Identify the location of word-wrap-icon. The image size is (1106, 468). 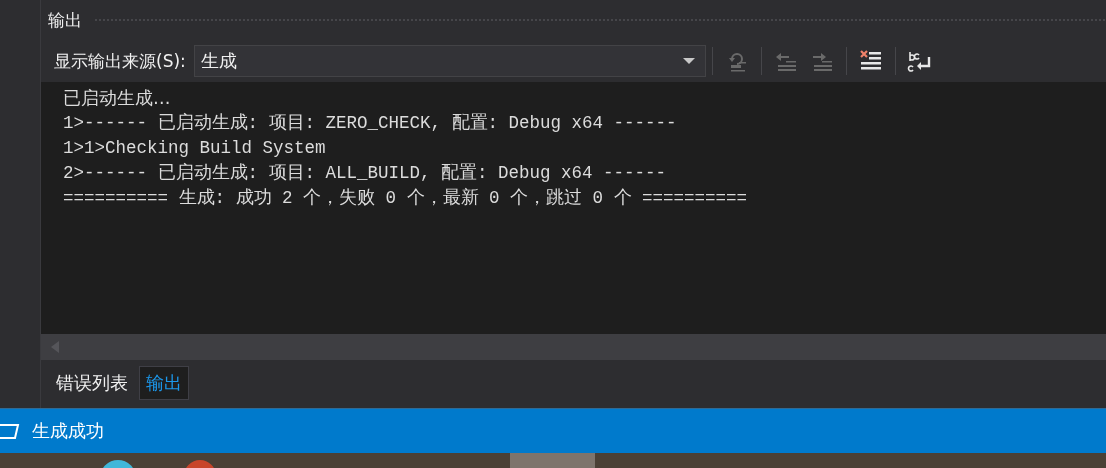
(919, 61).